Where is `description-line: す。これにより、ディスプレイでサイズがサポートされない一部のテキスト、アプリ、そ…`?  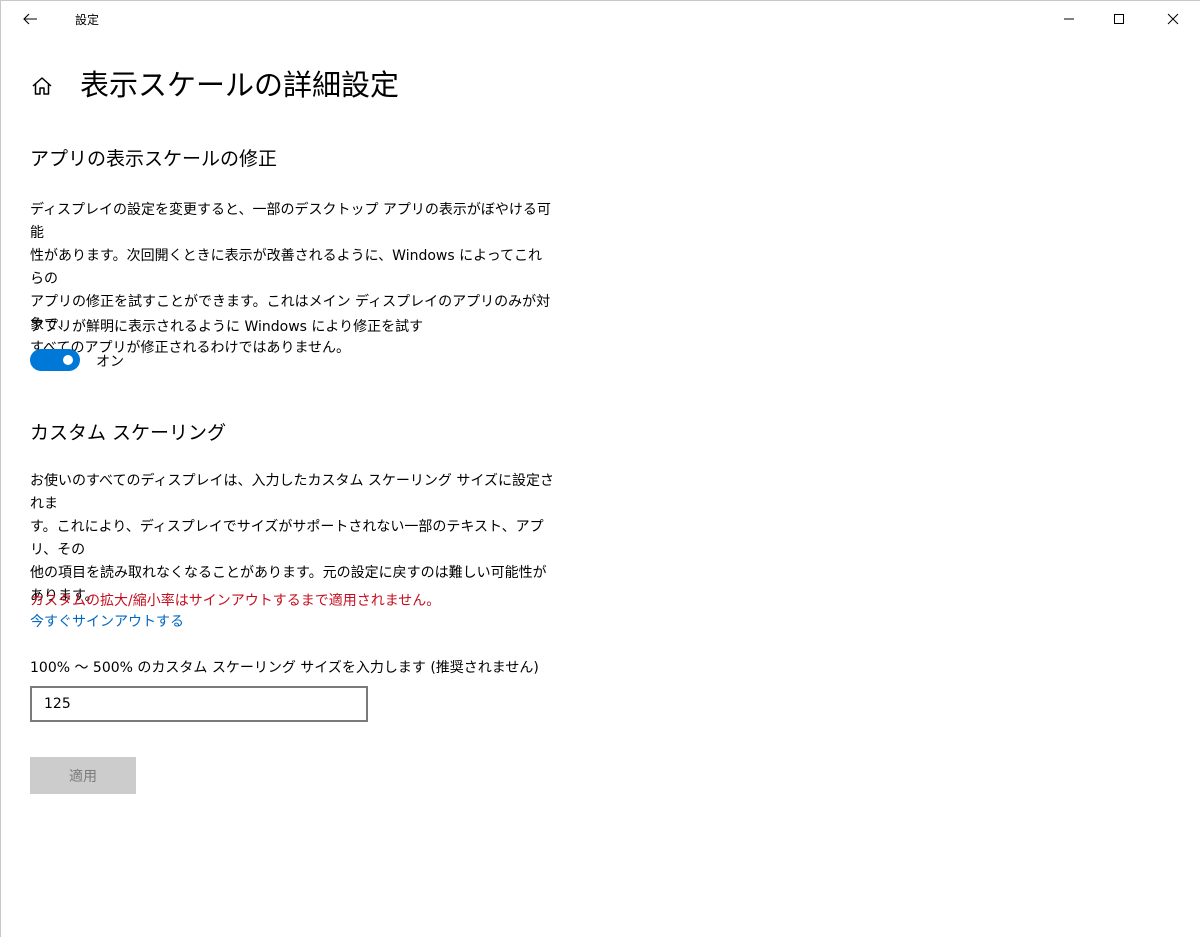 description-line: す。これにより、ディスプレイでサイズがサポートされない一部のテキスト、アプリ、そ… is located at coordinates (287, 538).